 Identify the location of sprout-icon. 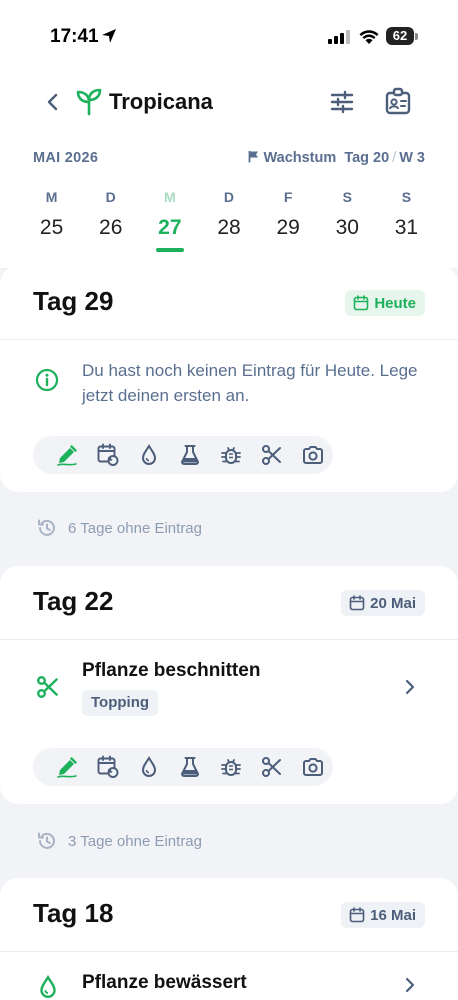
(89, 104).